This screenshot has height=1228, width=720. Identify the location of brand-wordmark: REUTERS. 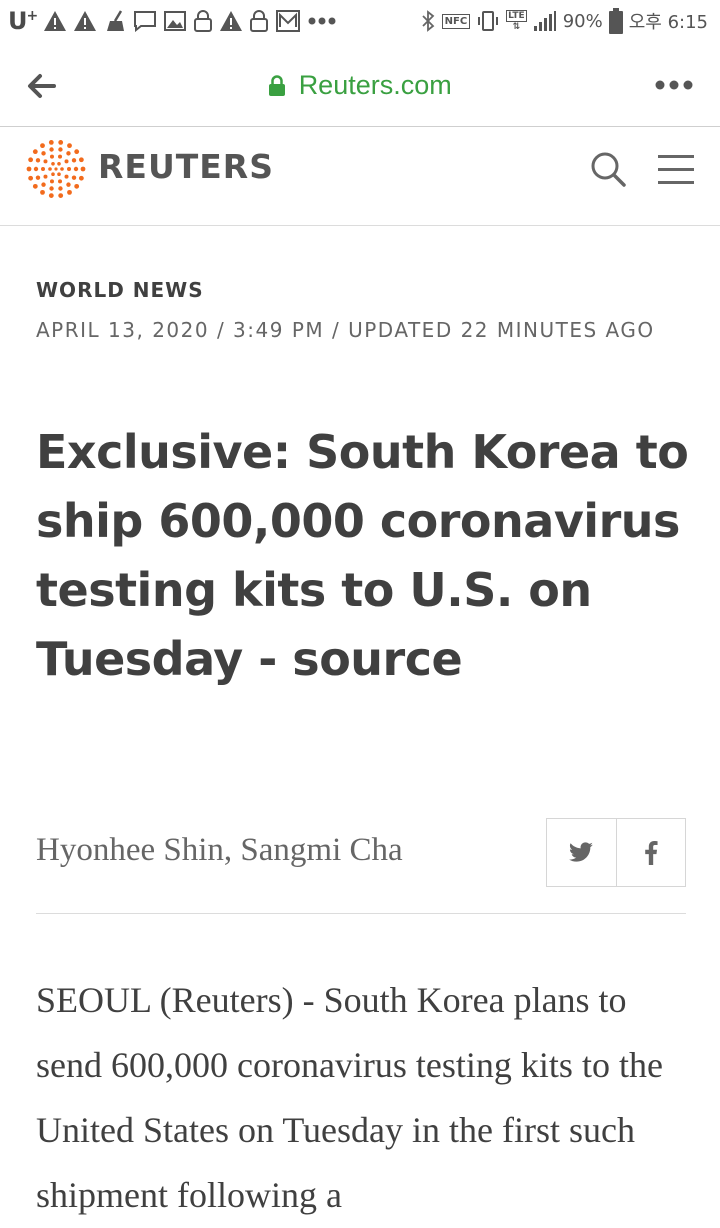
(186, 166).